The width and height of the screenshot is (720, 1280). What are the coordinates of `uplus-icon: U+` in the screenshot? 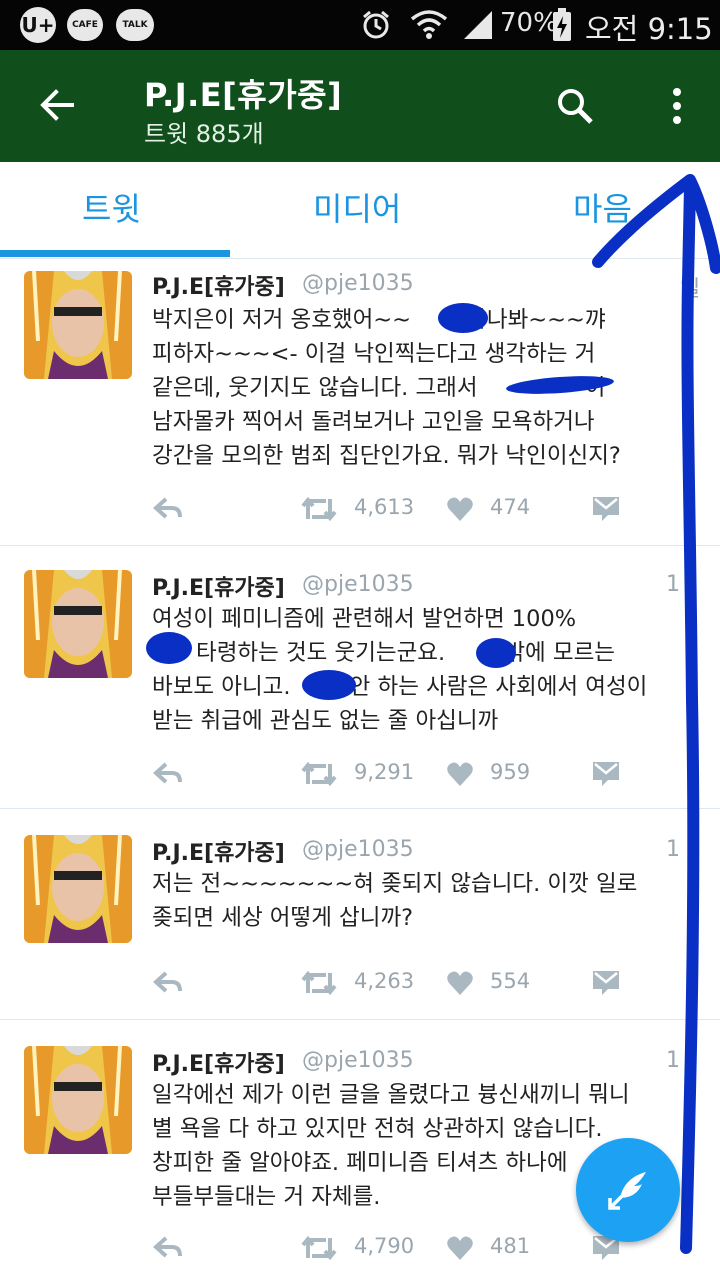 It's located at (38, 25).